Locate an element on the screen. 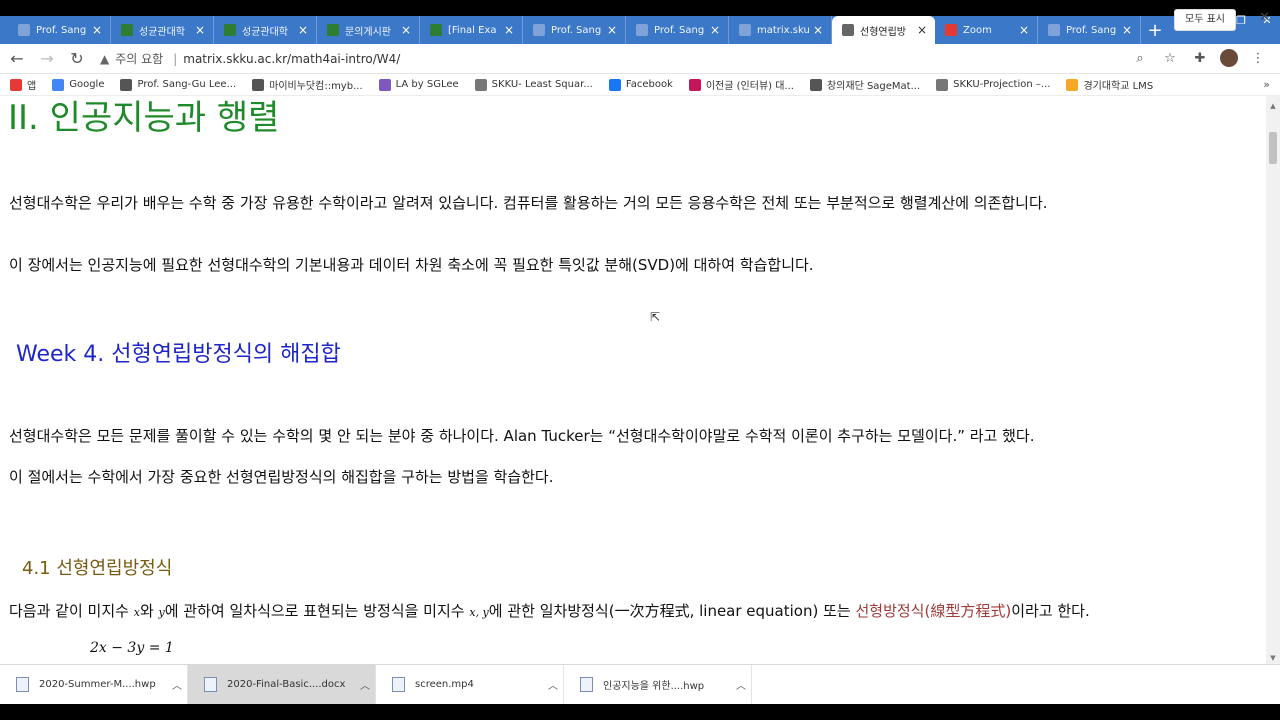 The height and width of the screenshot is (720, 1280). tab-3: 문의게시판 × is located at coordinates (368, 30).